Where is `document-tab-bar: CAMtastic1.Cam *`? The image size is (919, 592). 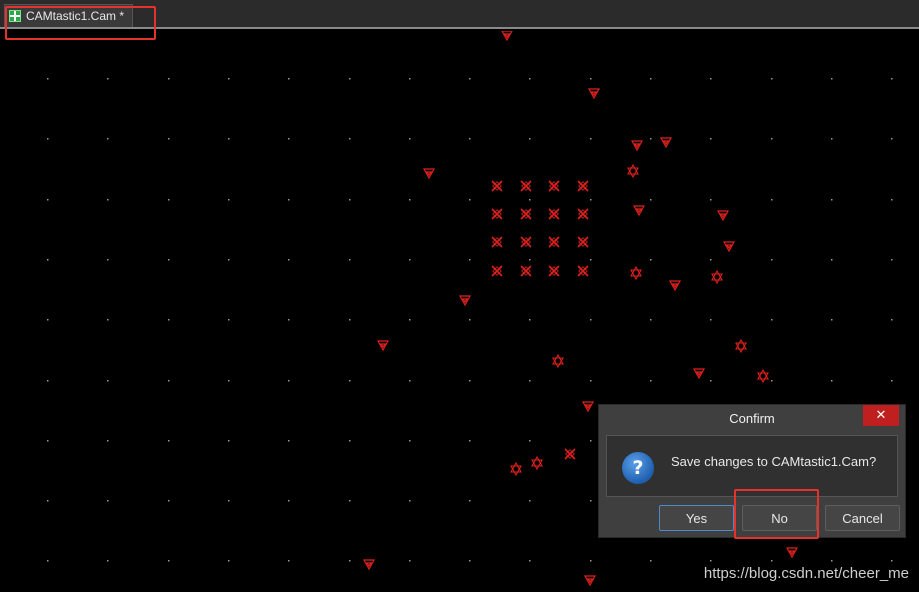 document-tab-bar: CAMtastic1.Cam * is located at coordinates (459, 14).